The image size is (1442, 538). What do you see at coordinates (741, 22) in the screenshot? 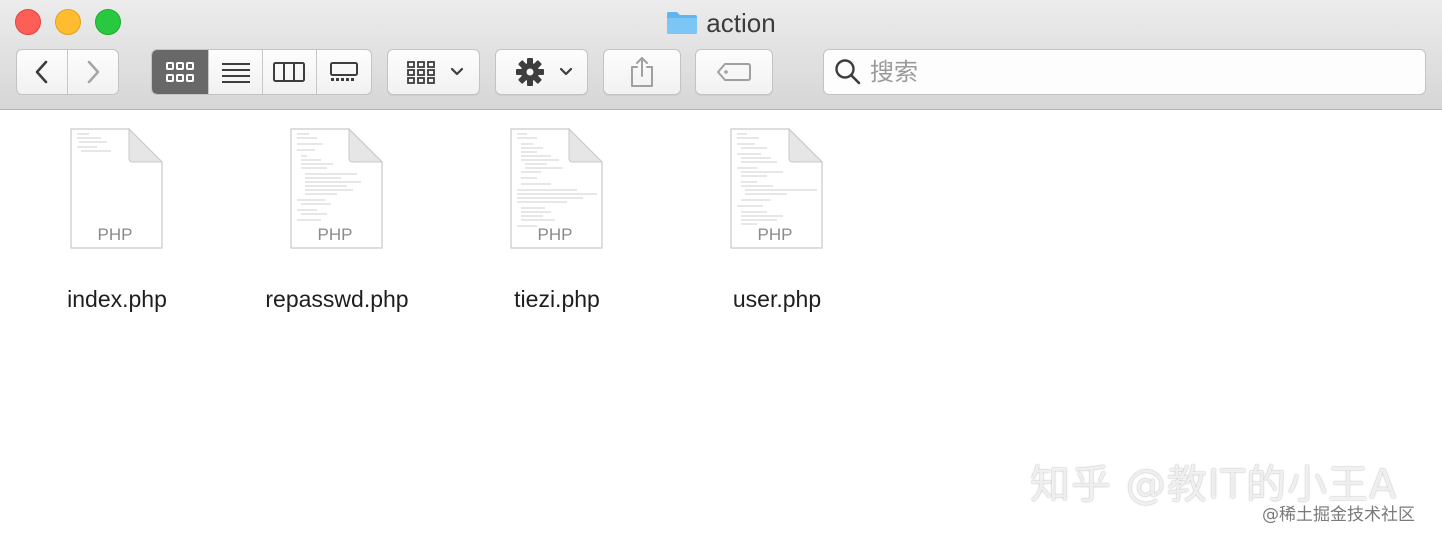
I see `window-title-text: action` at bounding box center [741, 22].